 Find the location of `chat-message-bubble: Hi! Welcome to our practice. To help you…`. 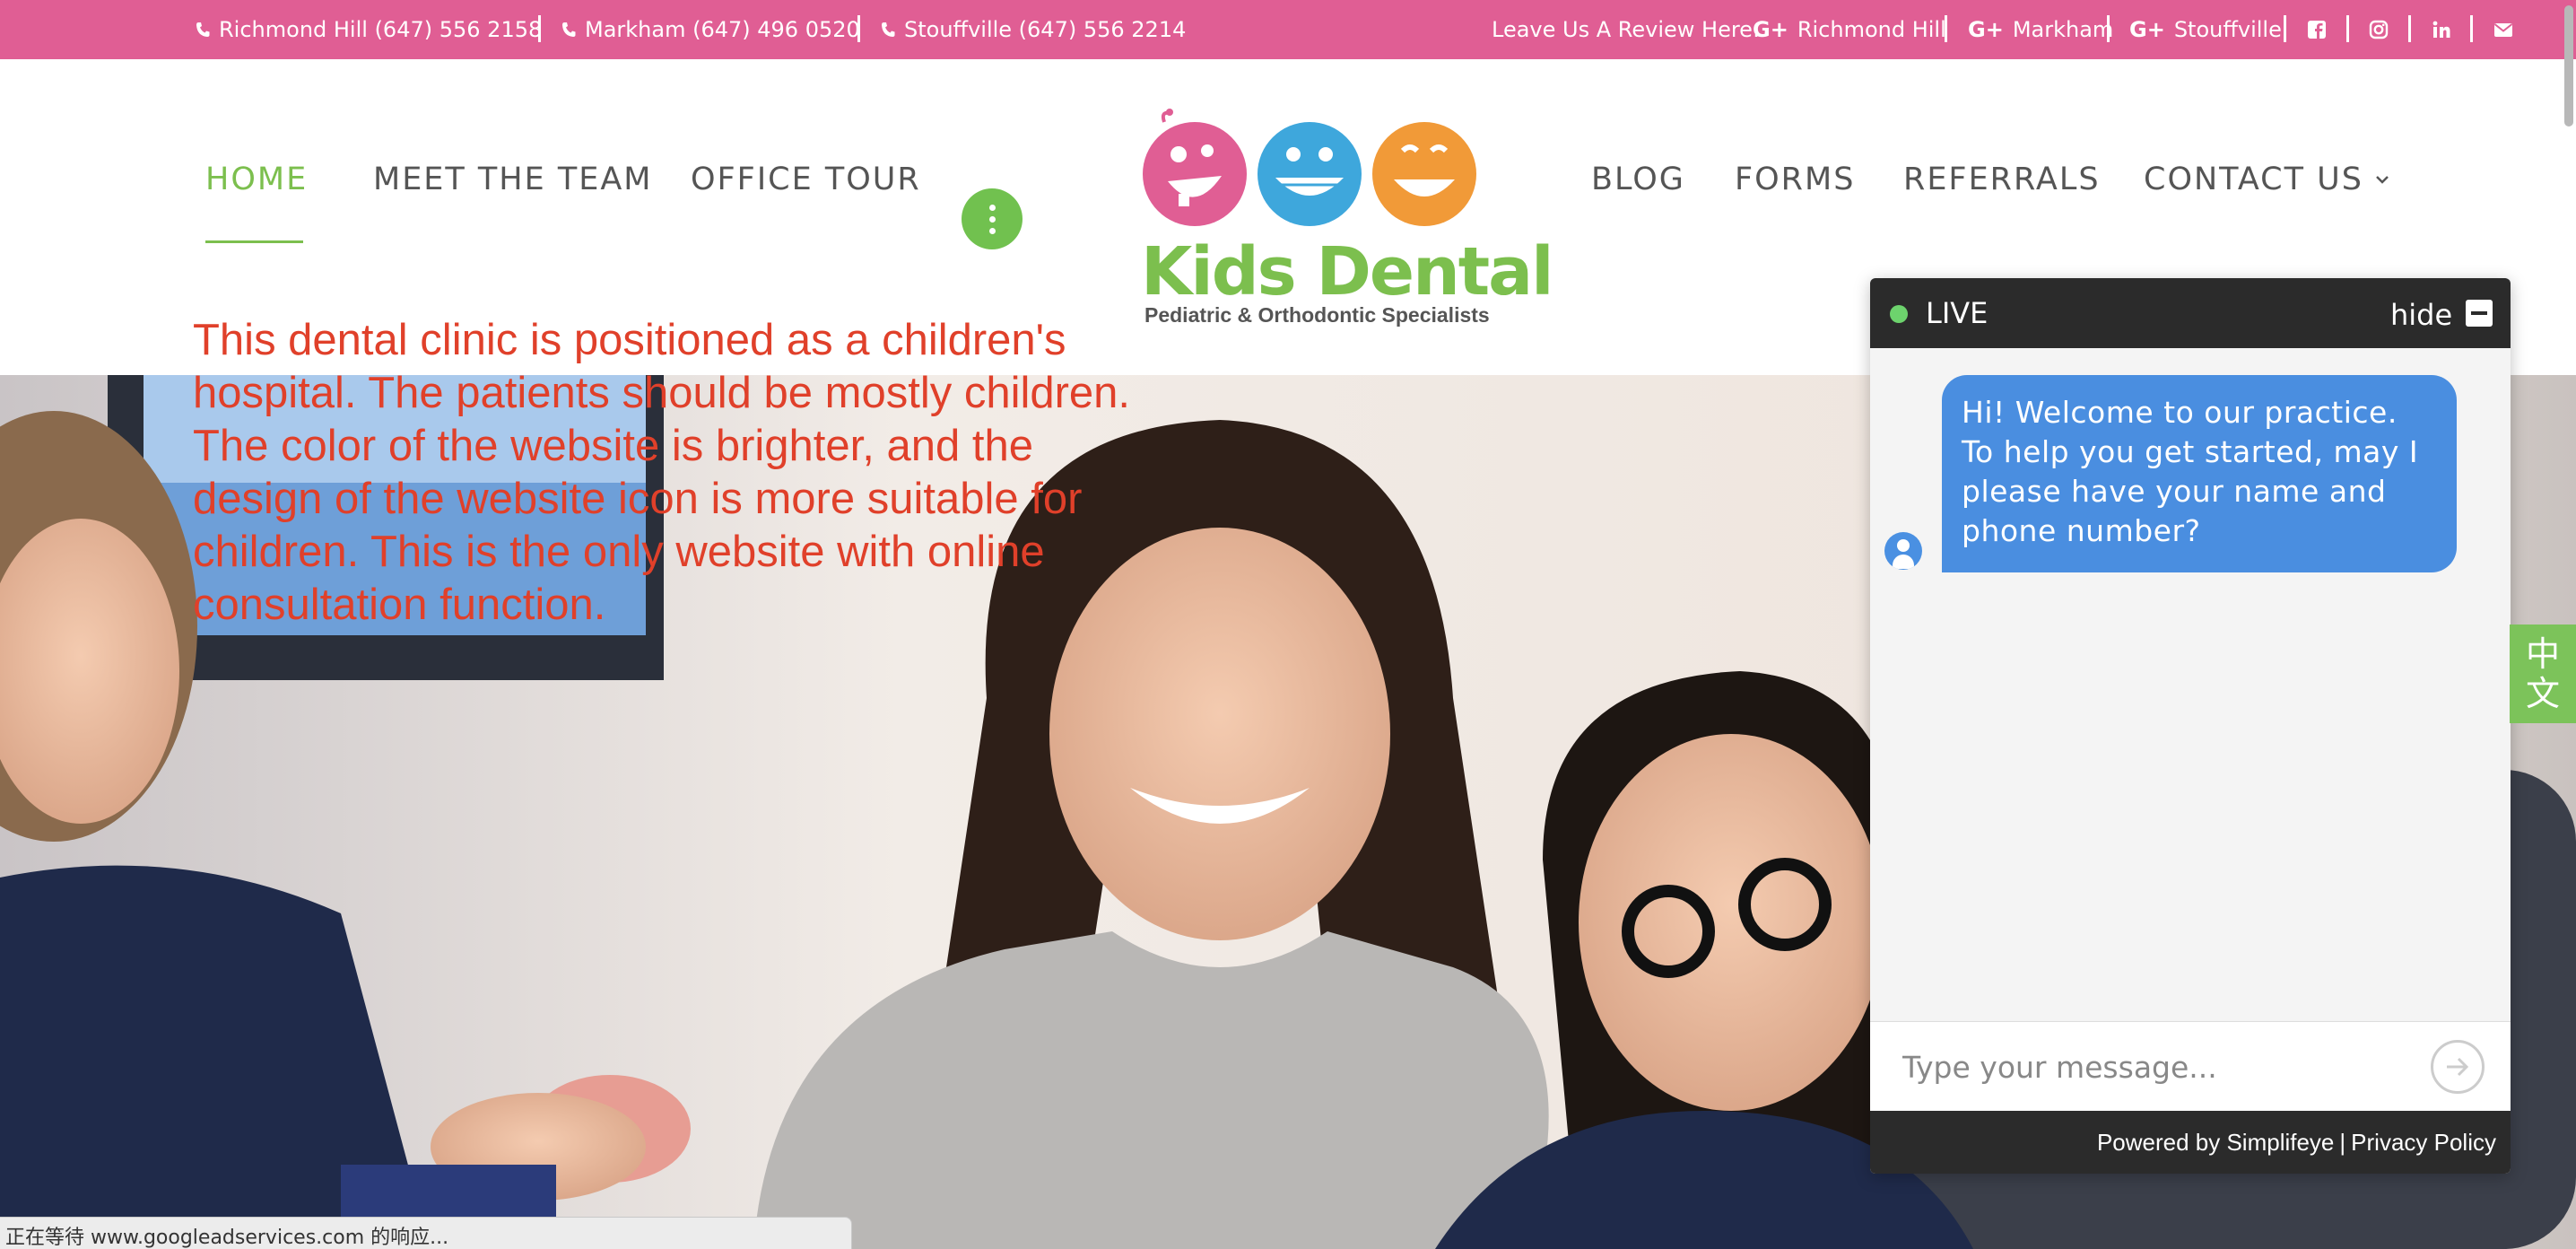

chat-message-bubble: Hi! Welcome to our practice. To help you… is located at coordinates (2199, 473).